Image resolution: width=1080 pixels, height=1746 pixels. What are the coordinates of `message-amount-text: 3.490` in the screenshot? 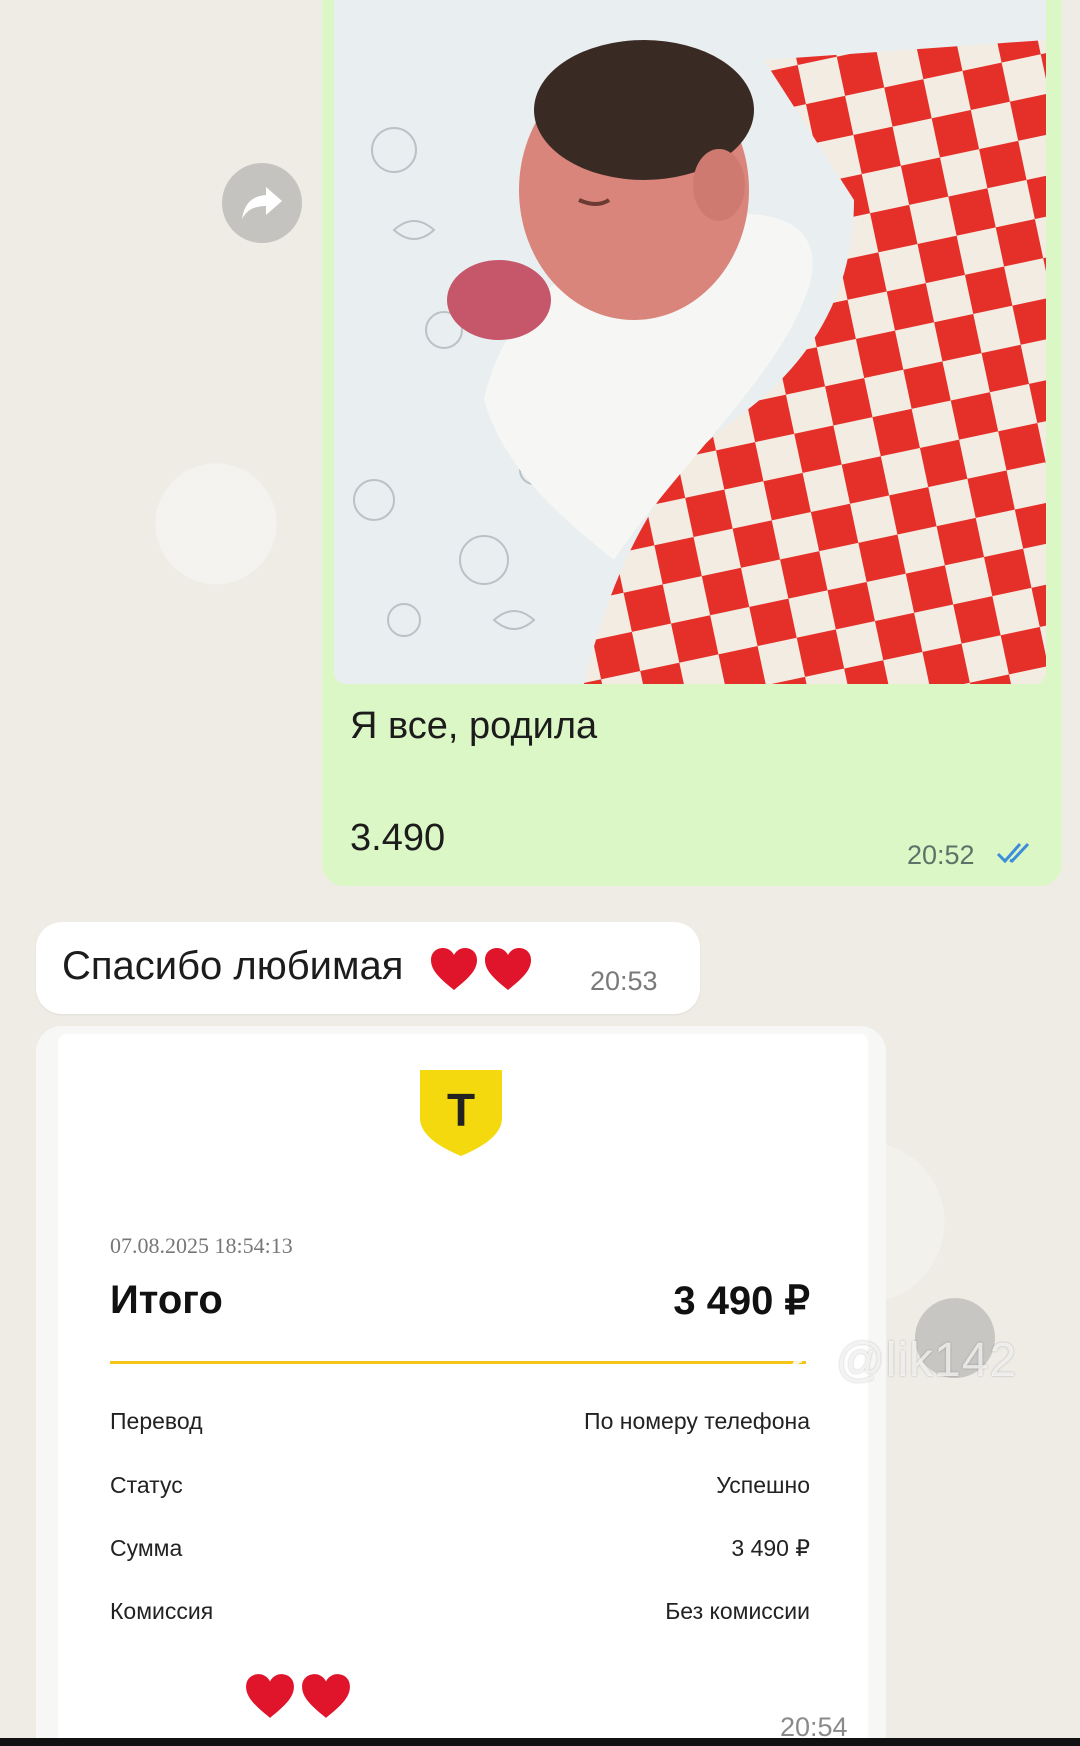 It's located at (398, 838).